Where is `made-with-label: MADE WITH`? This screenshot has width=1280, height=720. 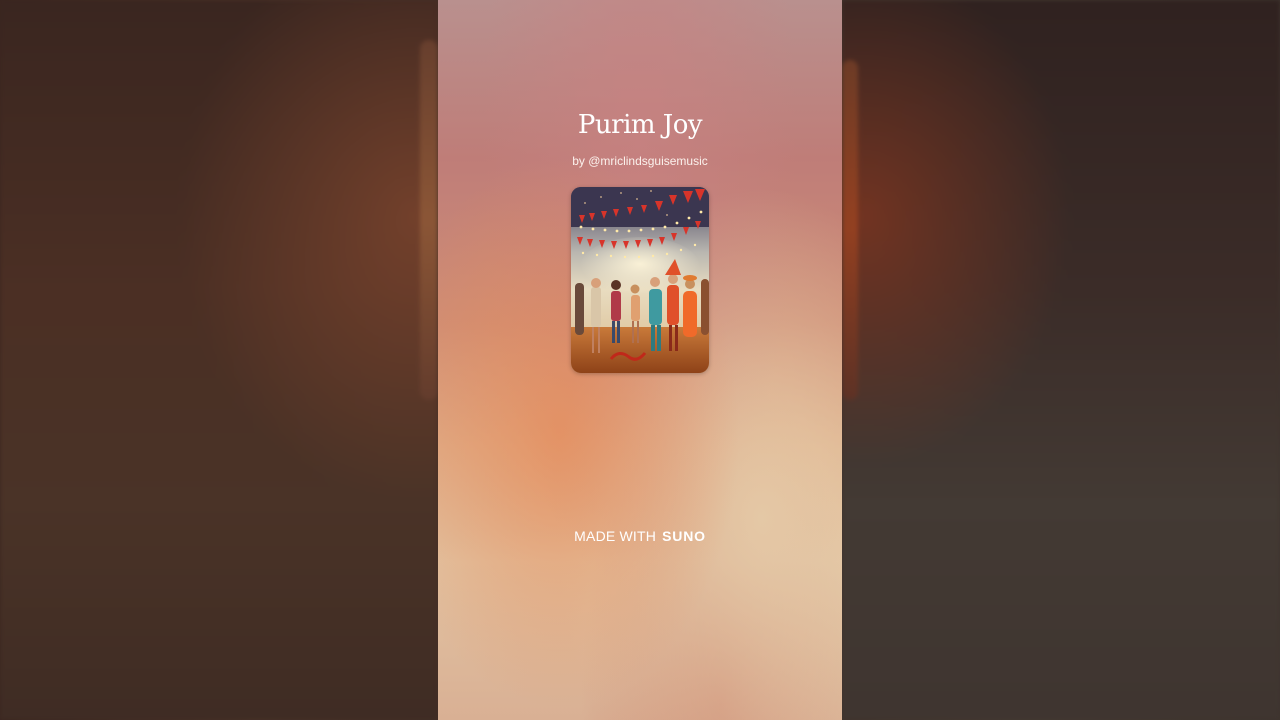
made-with-label: MADE WITH is located at coordinates (615, 536).